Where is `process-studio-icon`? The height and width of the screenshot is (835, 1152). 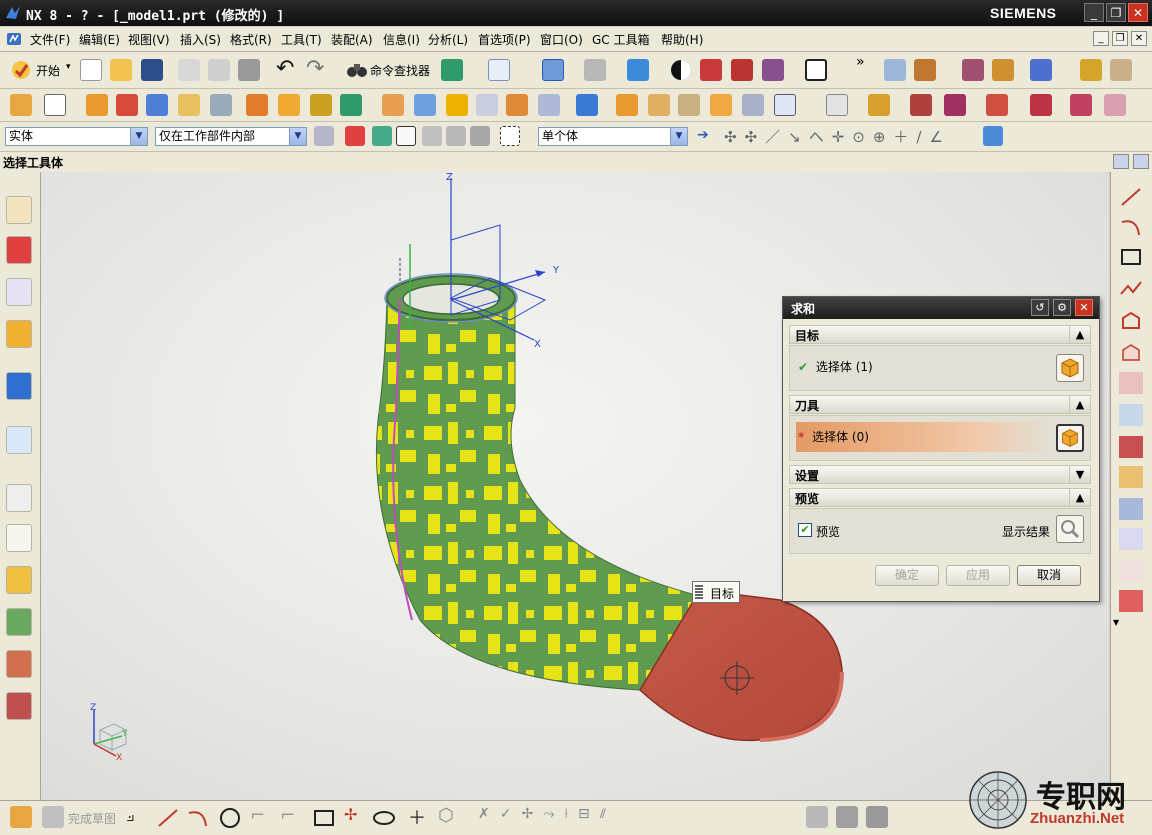
process-studio-icon is located at coordinates (19, 580).